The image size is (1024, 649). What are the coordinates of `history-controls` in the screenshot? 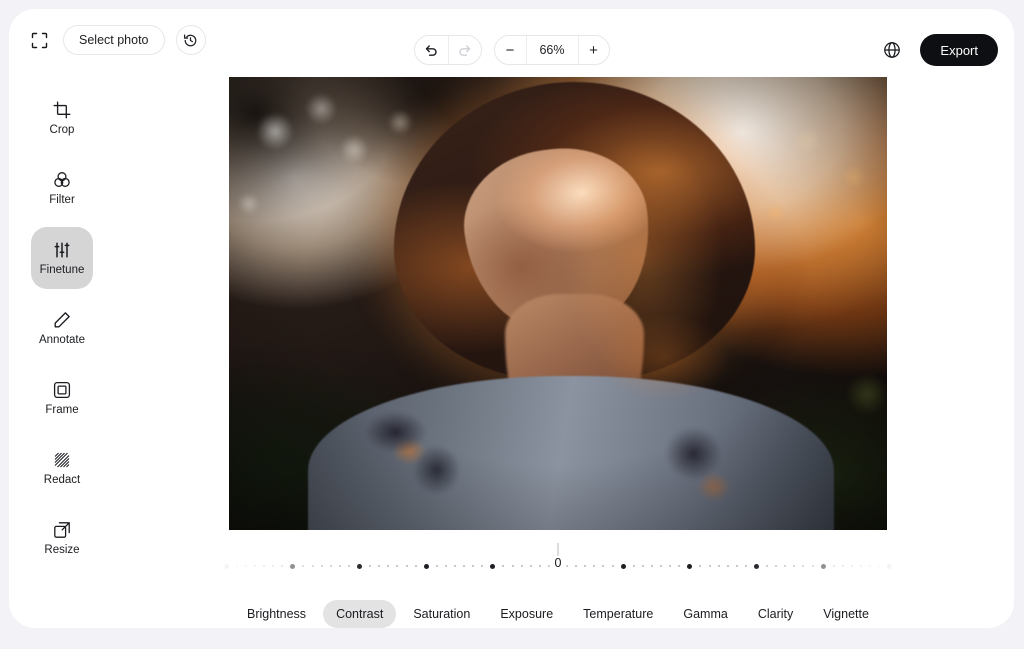 It's located at (447, 50).